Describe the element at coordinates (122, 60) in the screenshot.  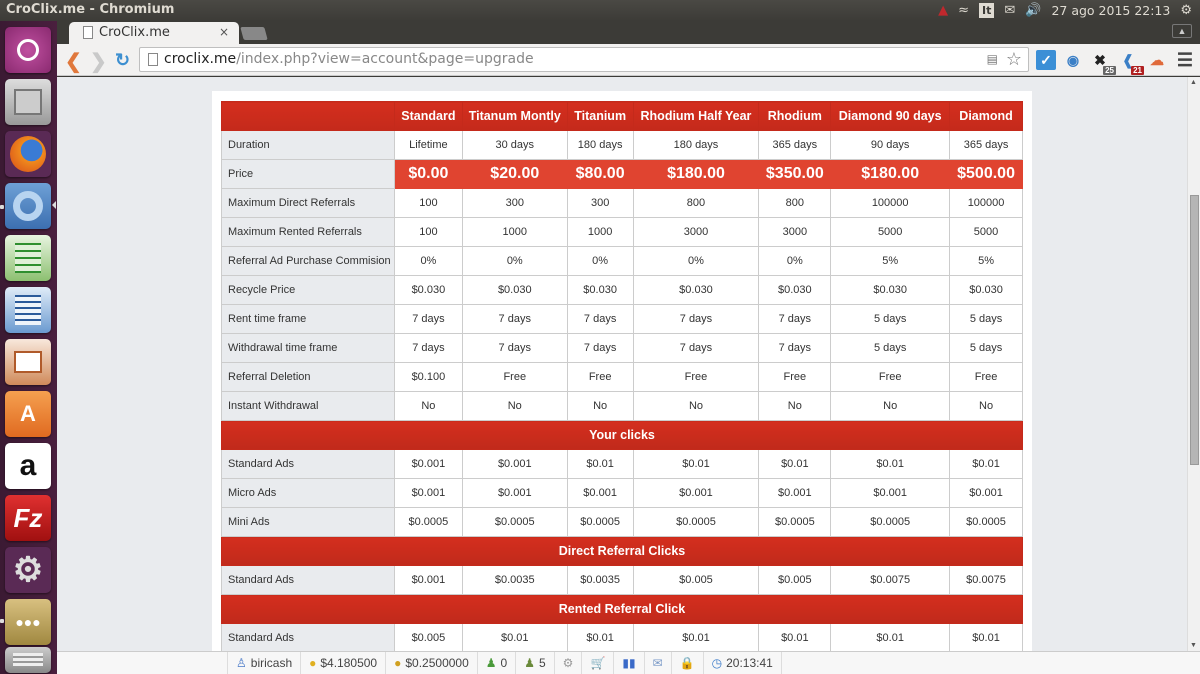
I see `reload-button: ↻` at that location.